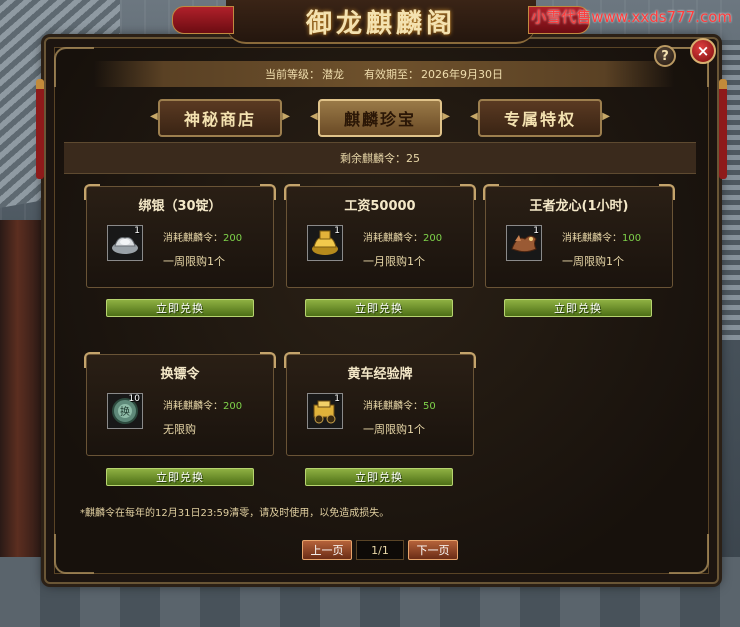 This screenshot has height=627, width=740. I want to click on tab-mystery-shop: 神秘商店, so click(225, 118).